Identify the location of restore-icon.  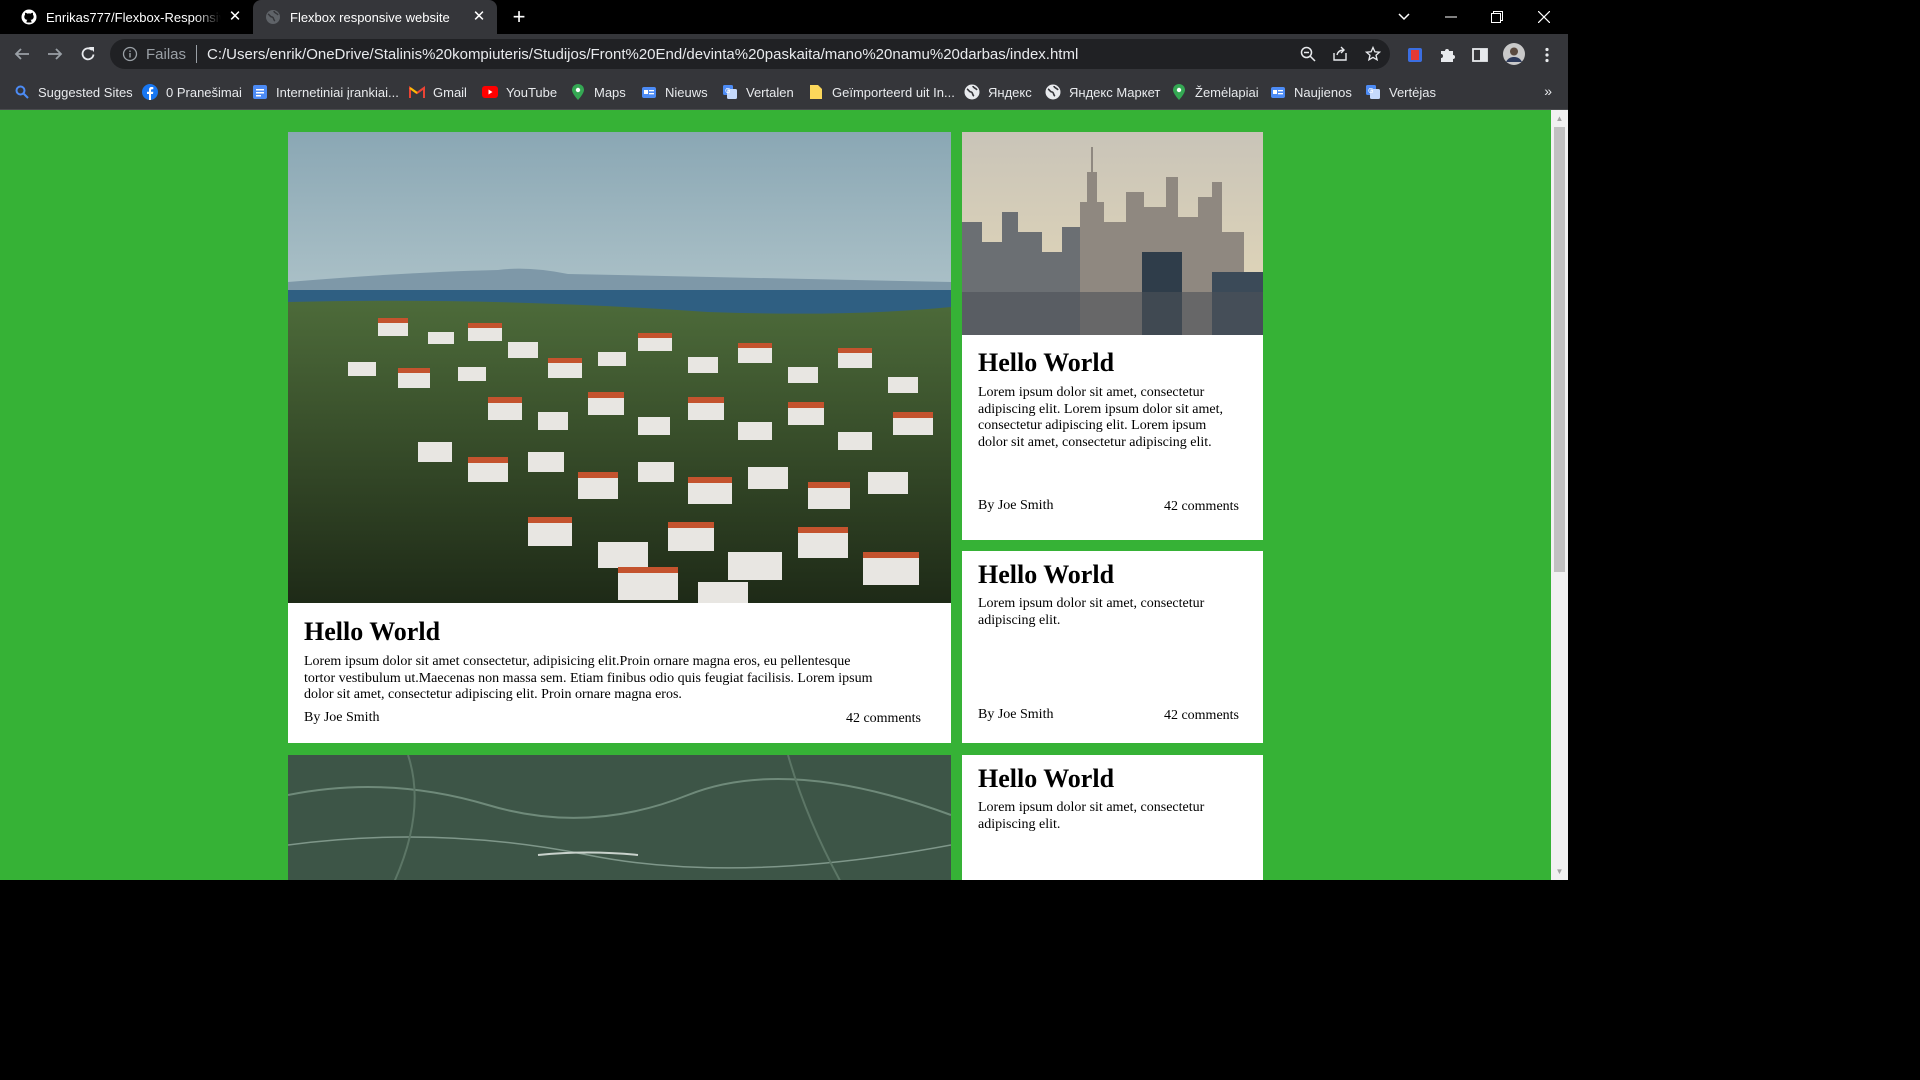
(1497, 17).